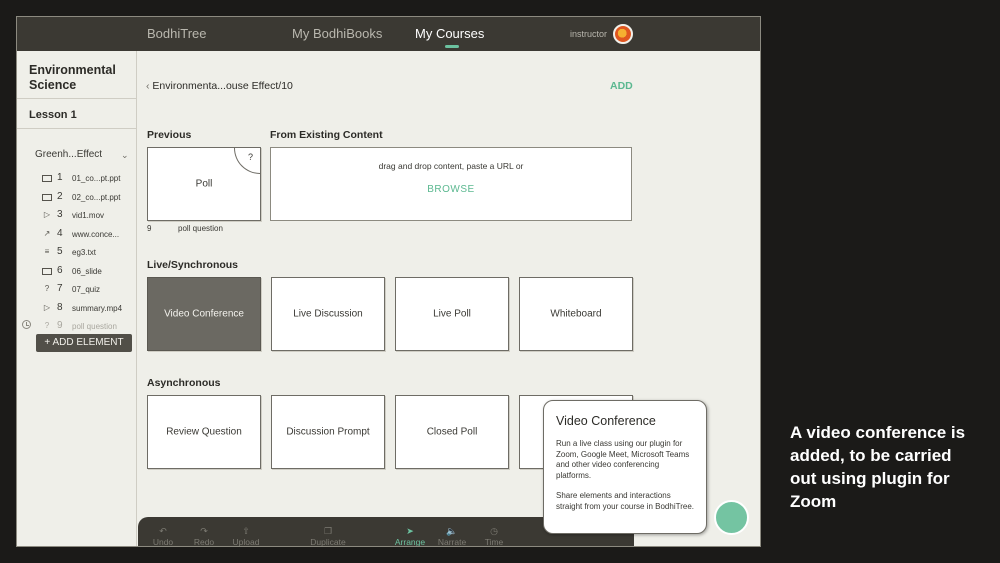 This screenshot has width=1000, height=563. I want to click on narrate-button: 🔈 Narrate, so click(452, 536).